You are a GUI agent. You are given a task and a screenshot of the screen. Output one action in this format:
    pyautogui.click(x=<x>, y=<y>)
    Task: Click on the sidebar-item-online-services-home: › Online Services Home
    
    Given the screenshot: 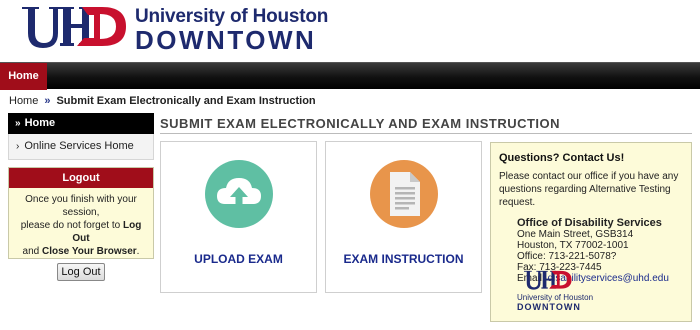 What is the action you would take?
    pyautogui.click(x=81, y=147)
    